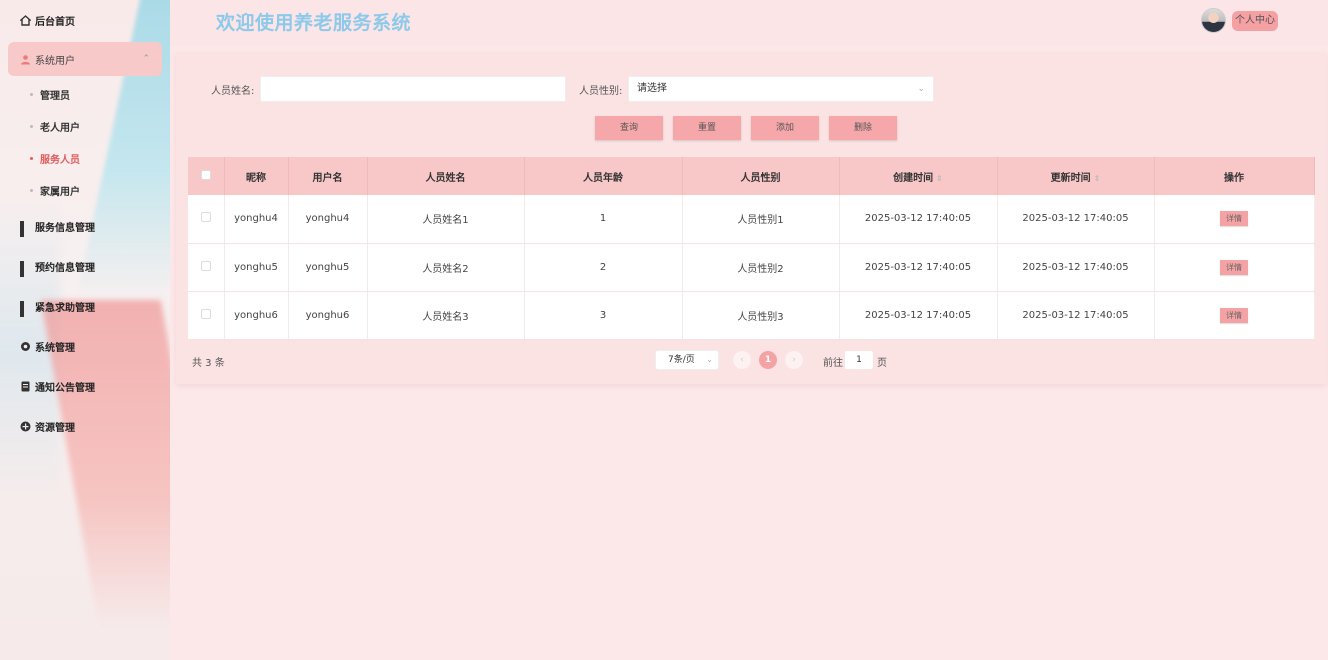 The height and width of the screenshot is (660, 1328). What do you see at coordinates (65, 268) in the screenshot?
I see `sidebar-item-label: 预约信息管理` at bounding box center [65, 268].